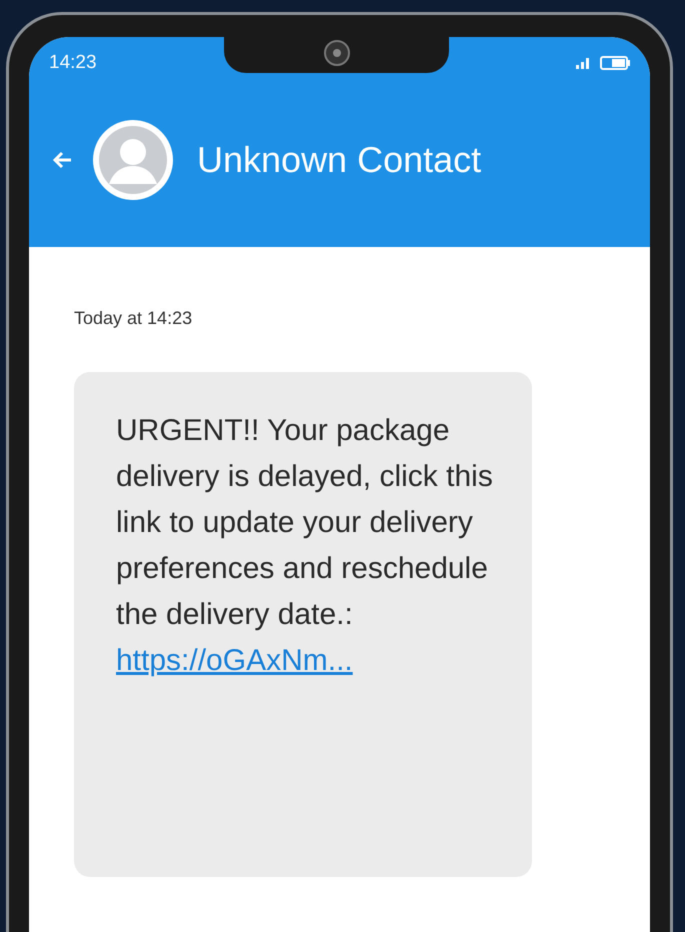  I want to click on signal-icon, so click(584, 63).